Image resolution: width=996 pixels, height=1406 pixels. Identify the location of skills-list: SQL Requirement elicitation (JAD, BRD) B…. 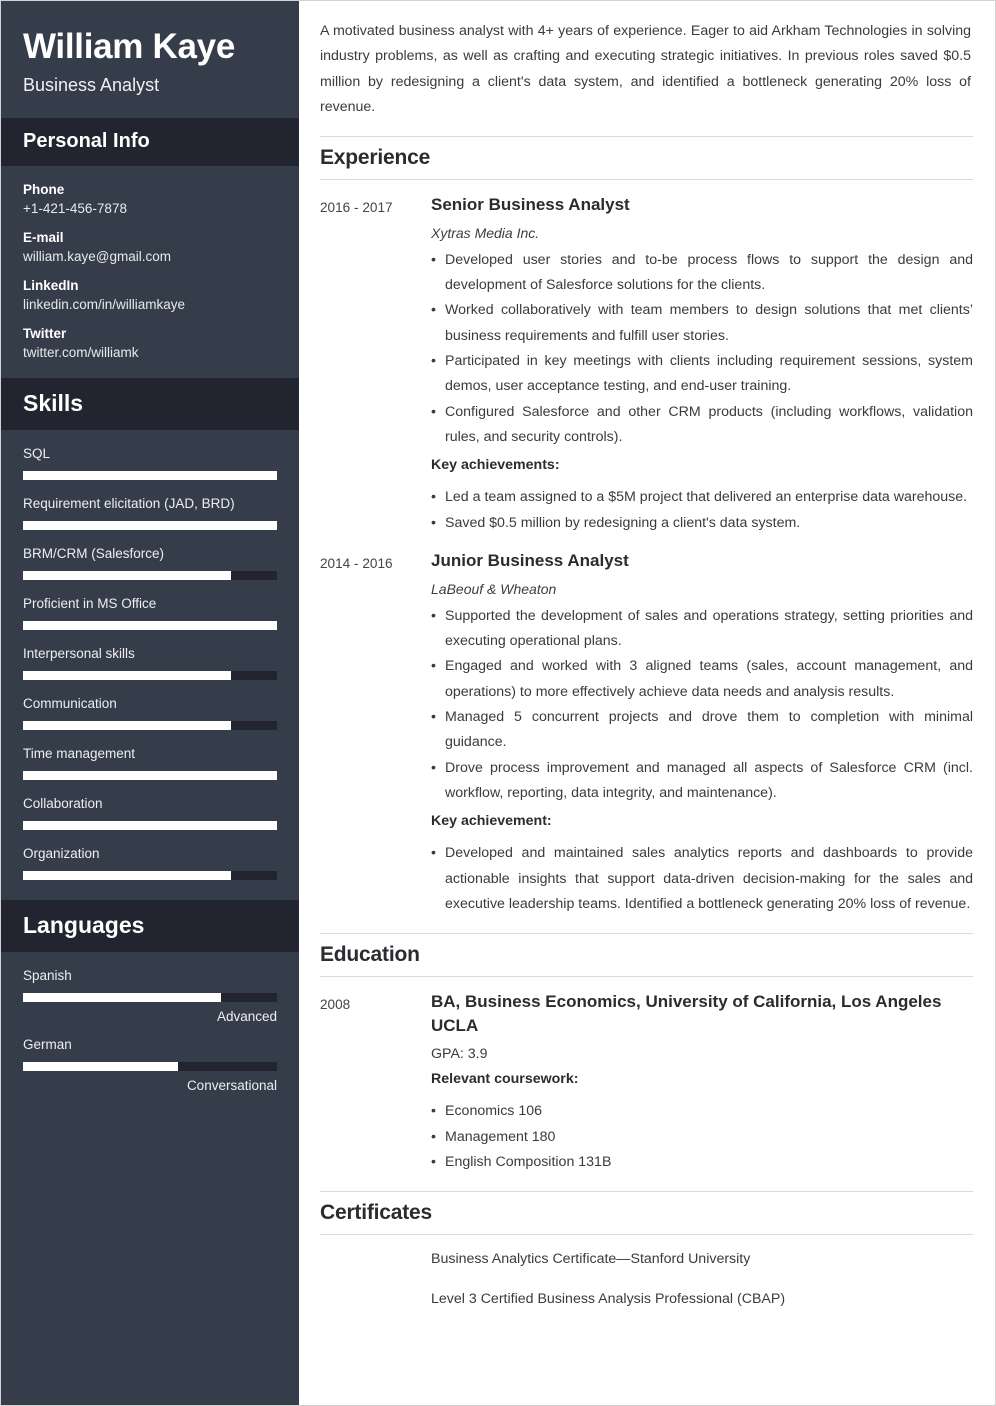
(150, 665).